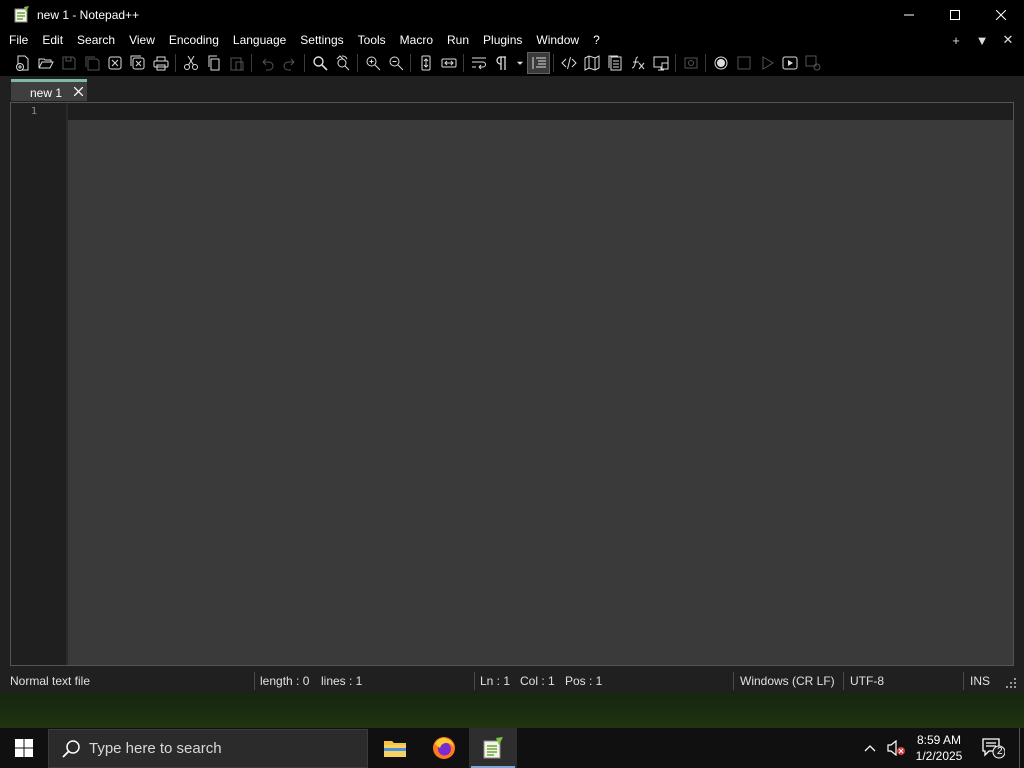 The height and width of the screenshot is (768, 1024). What do you see at coordinates (982, 40) in the screenshot?
I see `tab-list-dropdown-icon: ▼` at bounding box center [982, 40].